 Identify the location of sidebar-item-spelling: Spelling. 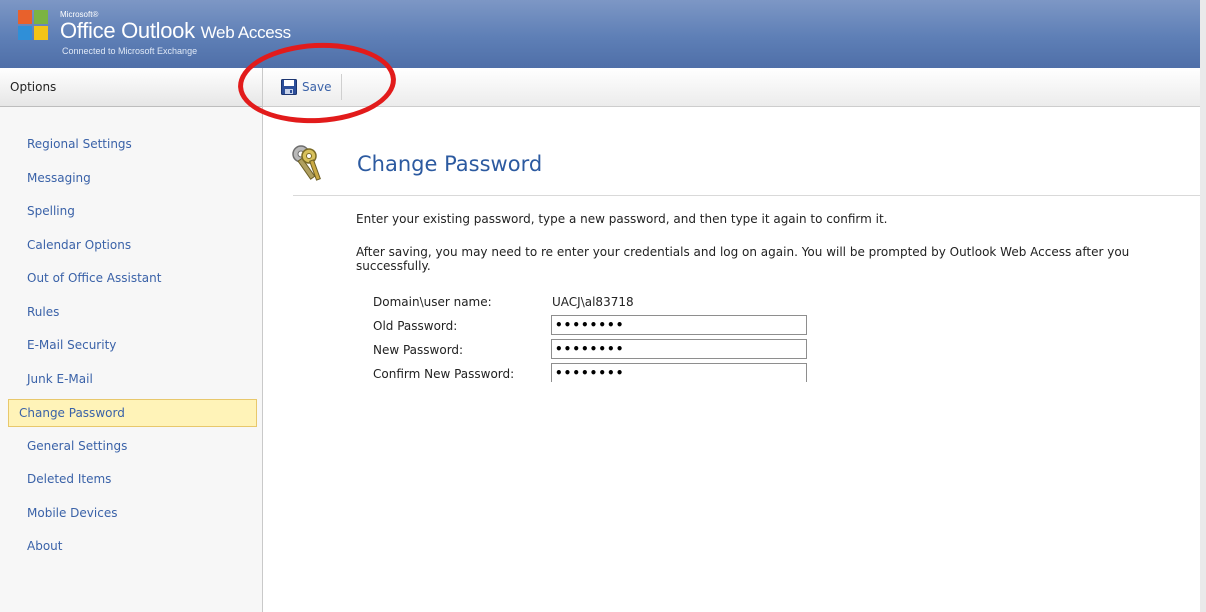
(132, 212).